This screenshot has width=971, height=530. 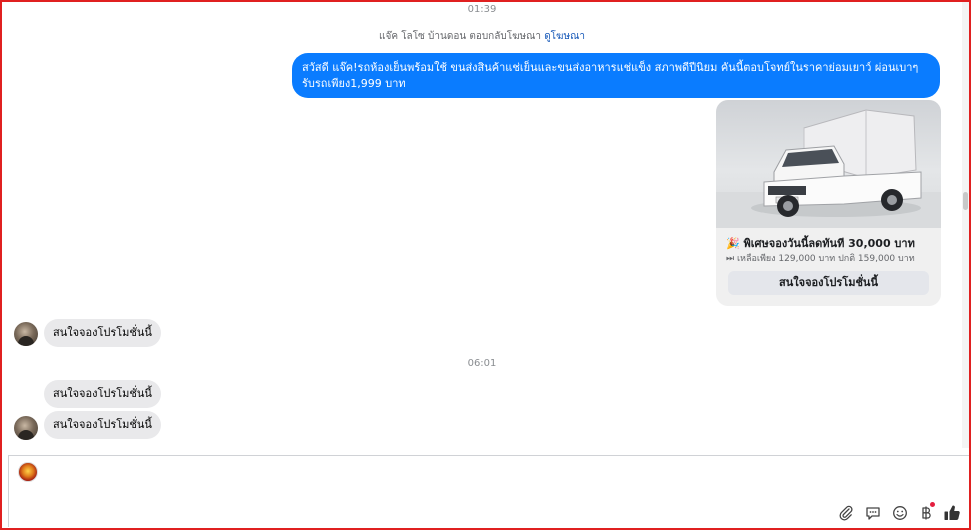 I want to click on paperclip-icon, so click(x=846, y=513).